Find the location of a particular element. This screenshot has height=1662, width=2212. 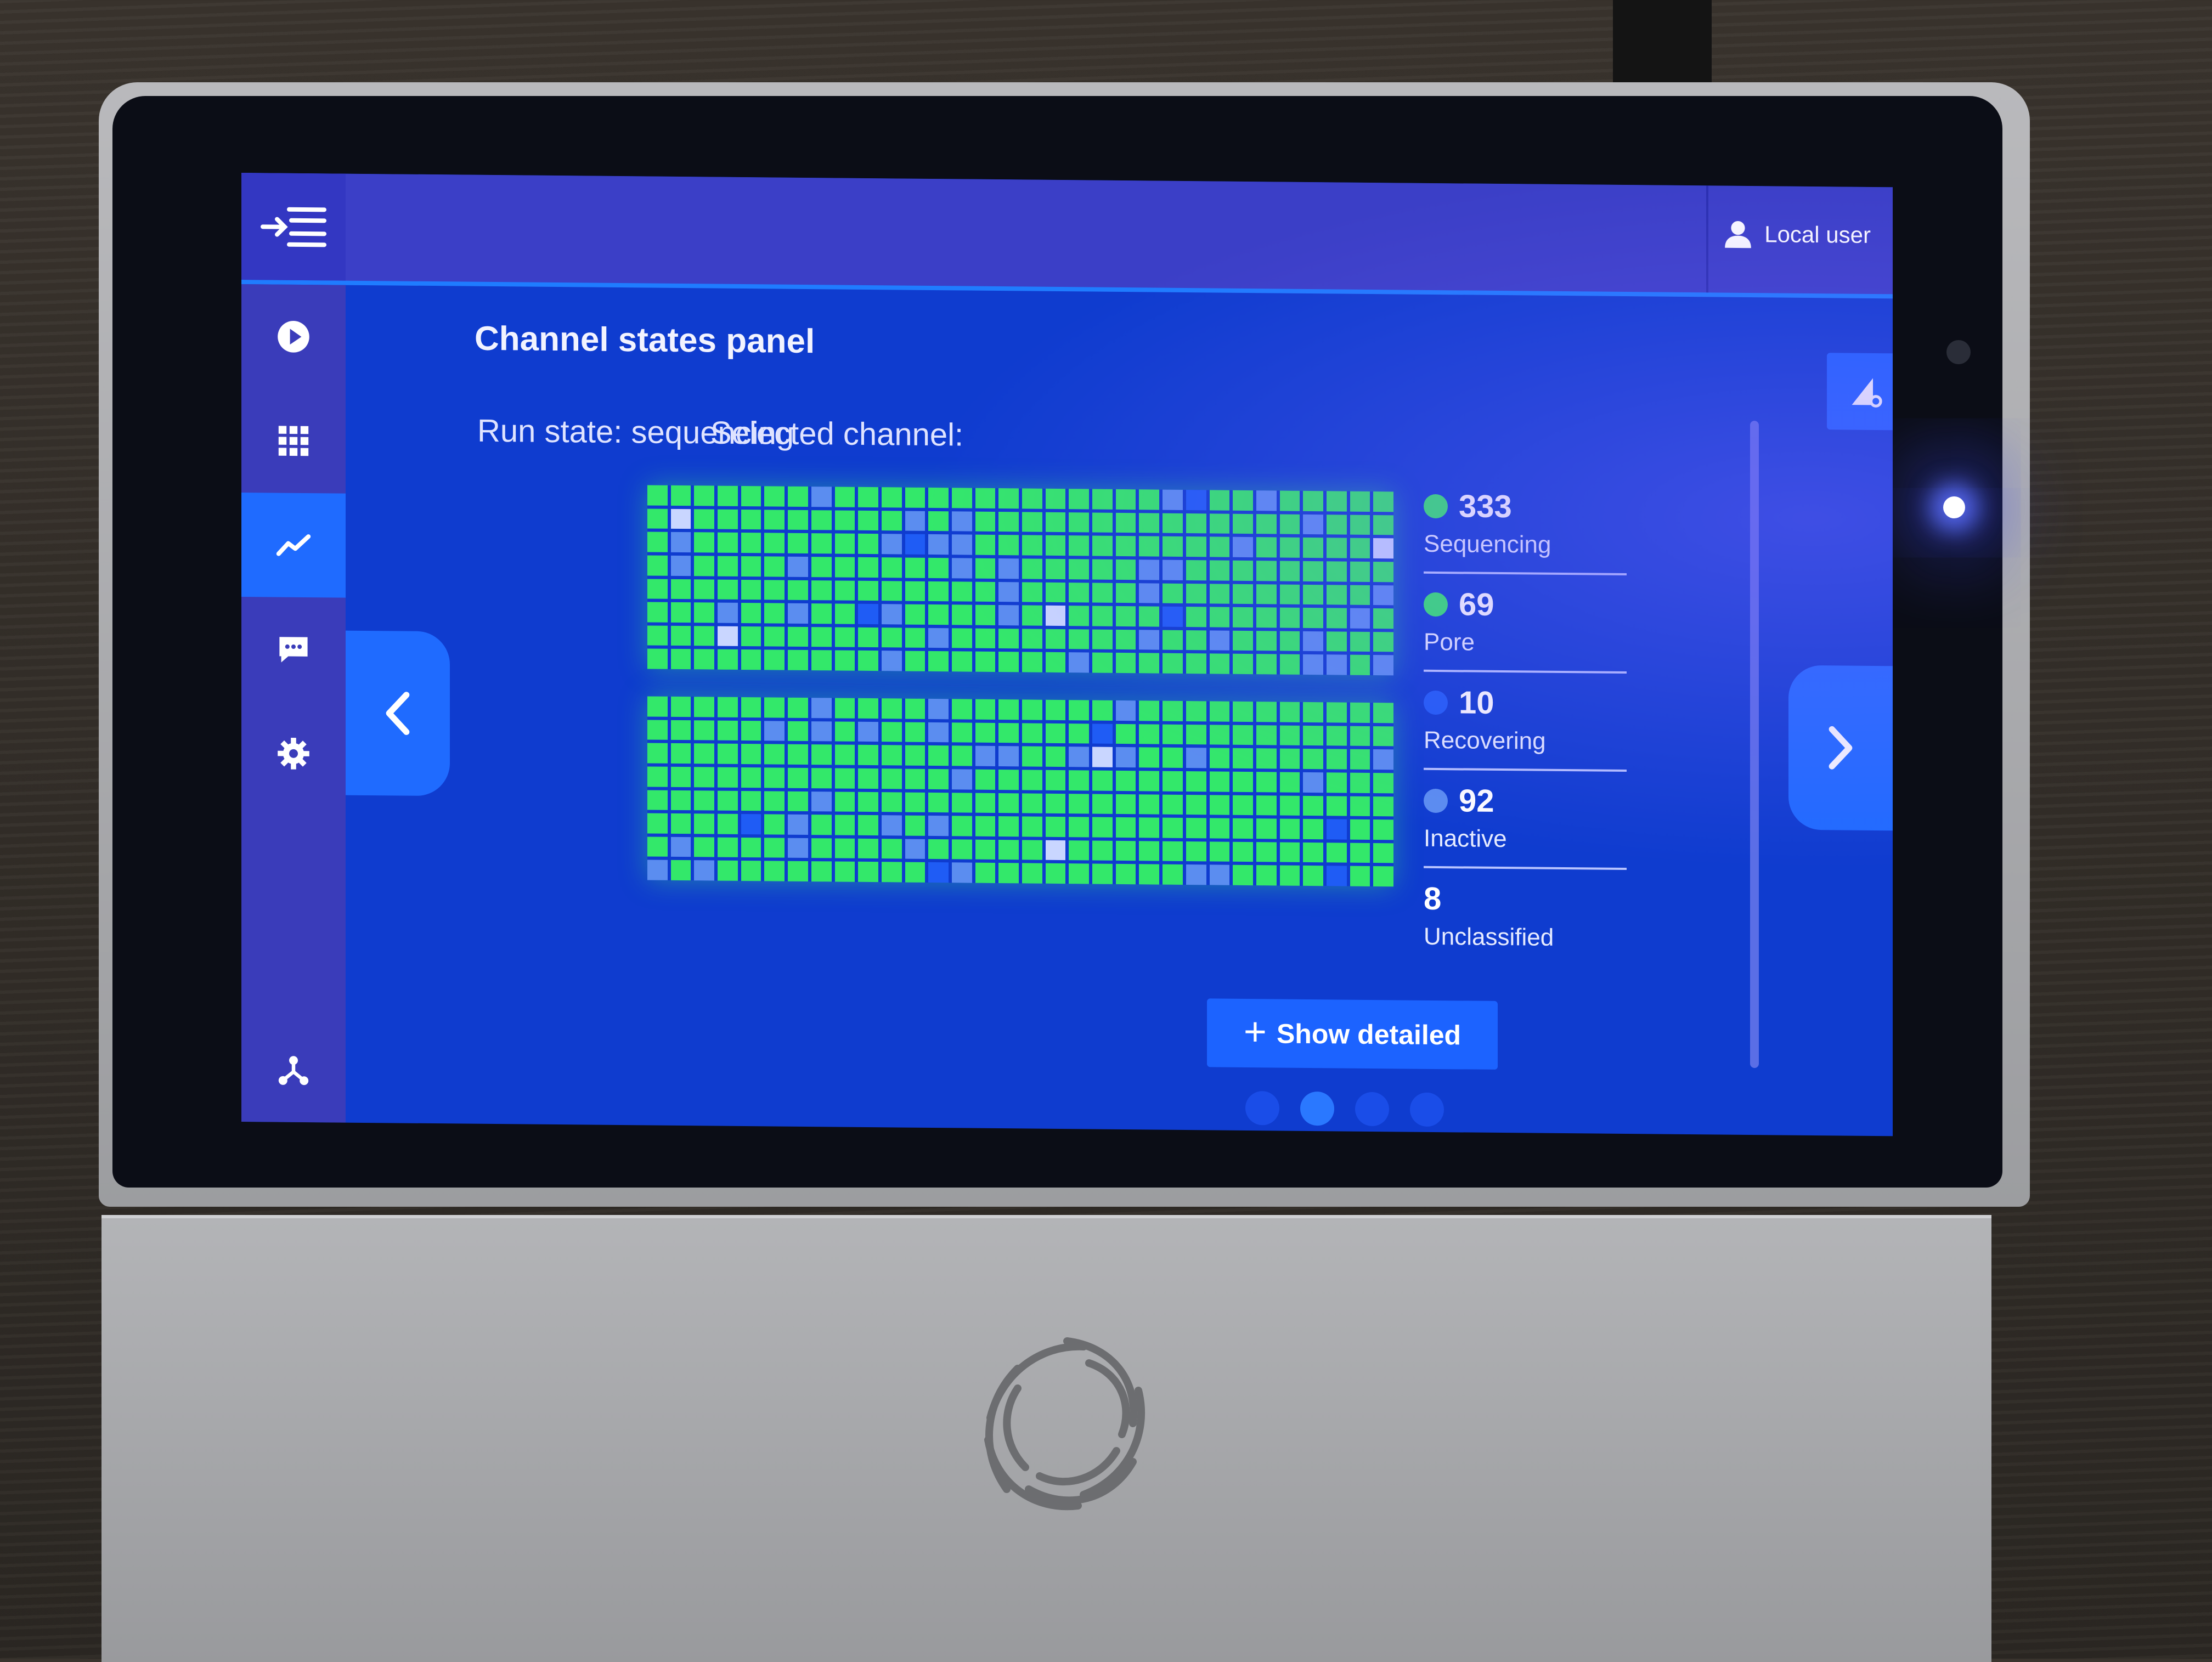

sidebar-item-messages is located at coordinates (294, 649).